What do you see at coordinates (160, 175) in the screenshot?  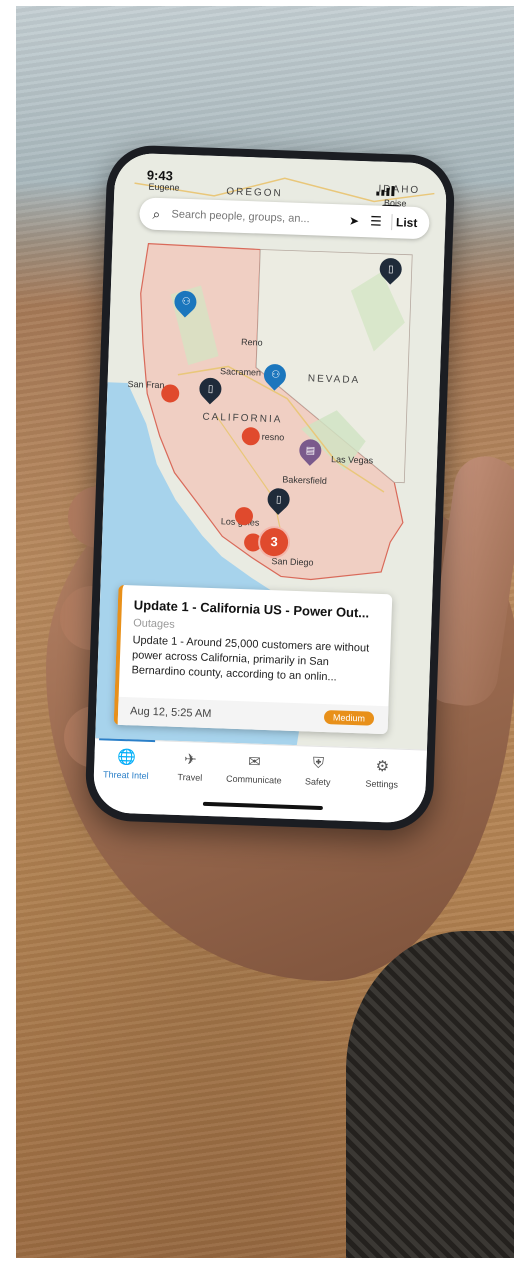 I see `status-time: 9:43` at bounding box center [160, 175].